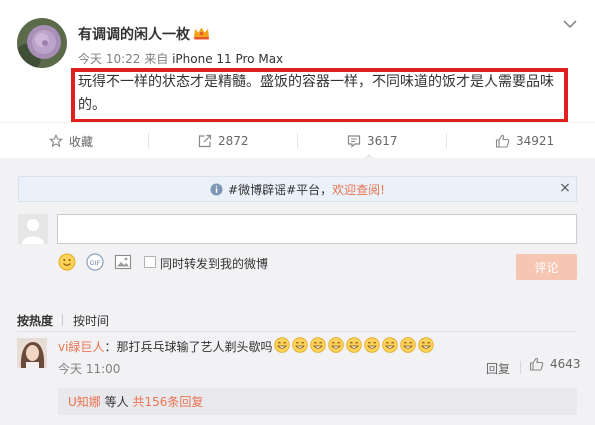 The height and width of the screenshot is (425, 595). Describe the element at coordinates (228, 59) in the screenshot. I see `post-source-device: iPhone 11 Pro Max` at that location.